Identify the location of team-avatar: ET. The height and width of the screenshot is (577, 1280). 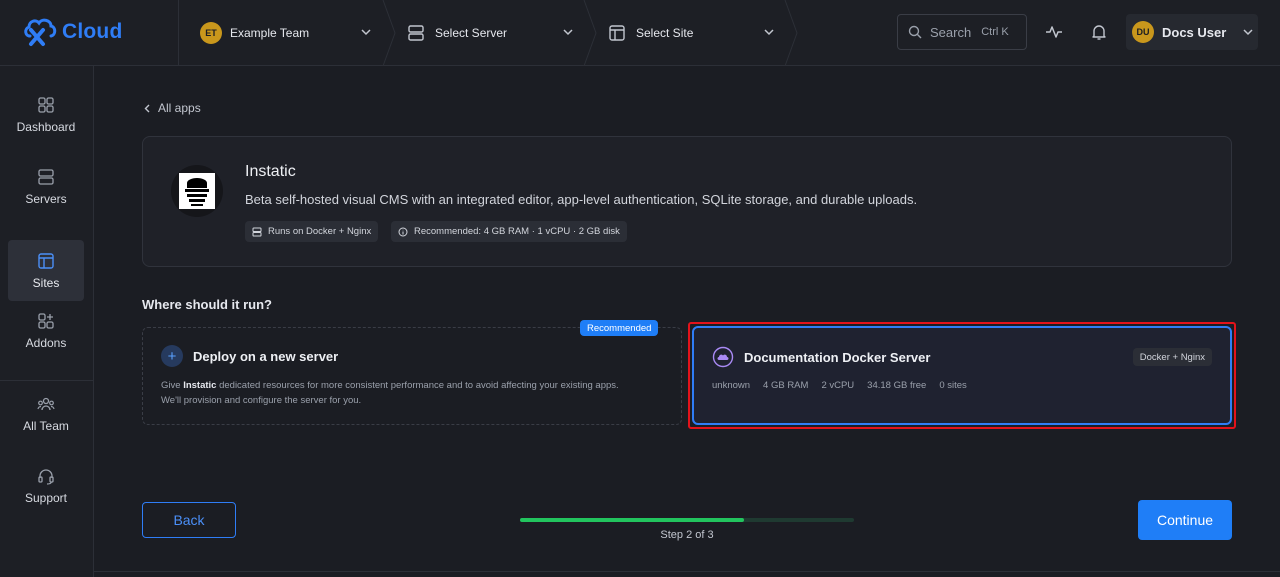
(211, 33).